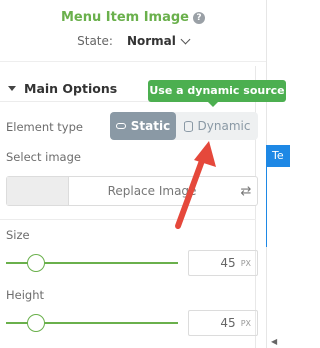  What do you see at coordinates (43, 157) in the screenshot?
I see `select-image-label: Select image` at bounding box center [43, 157].